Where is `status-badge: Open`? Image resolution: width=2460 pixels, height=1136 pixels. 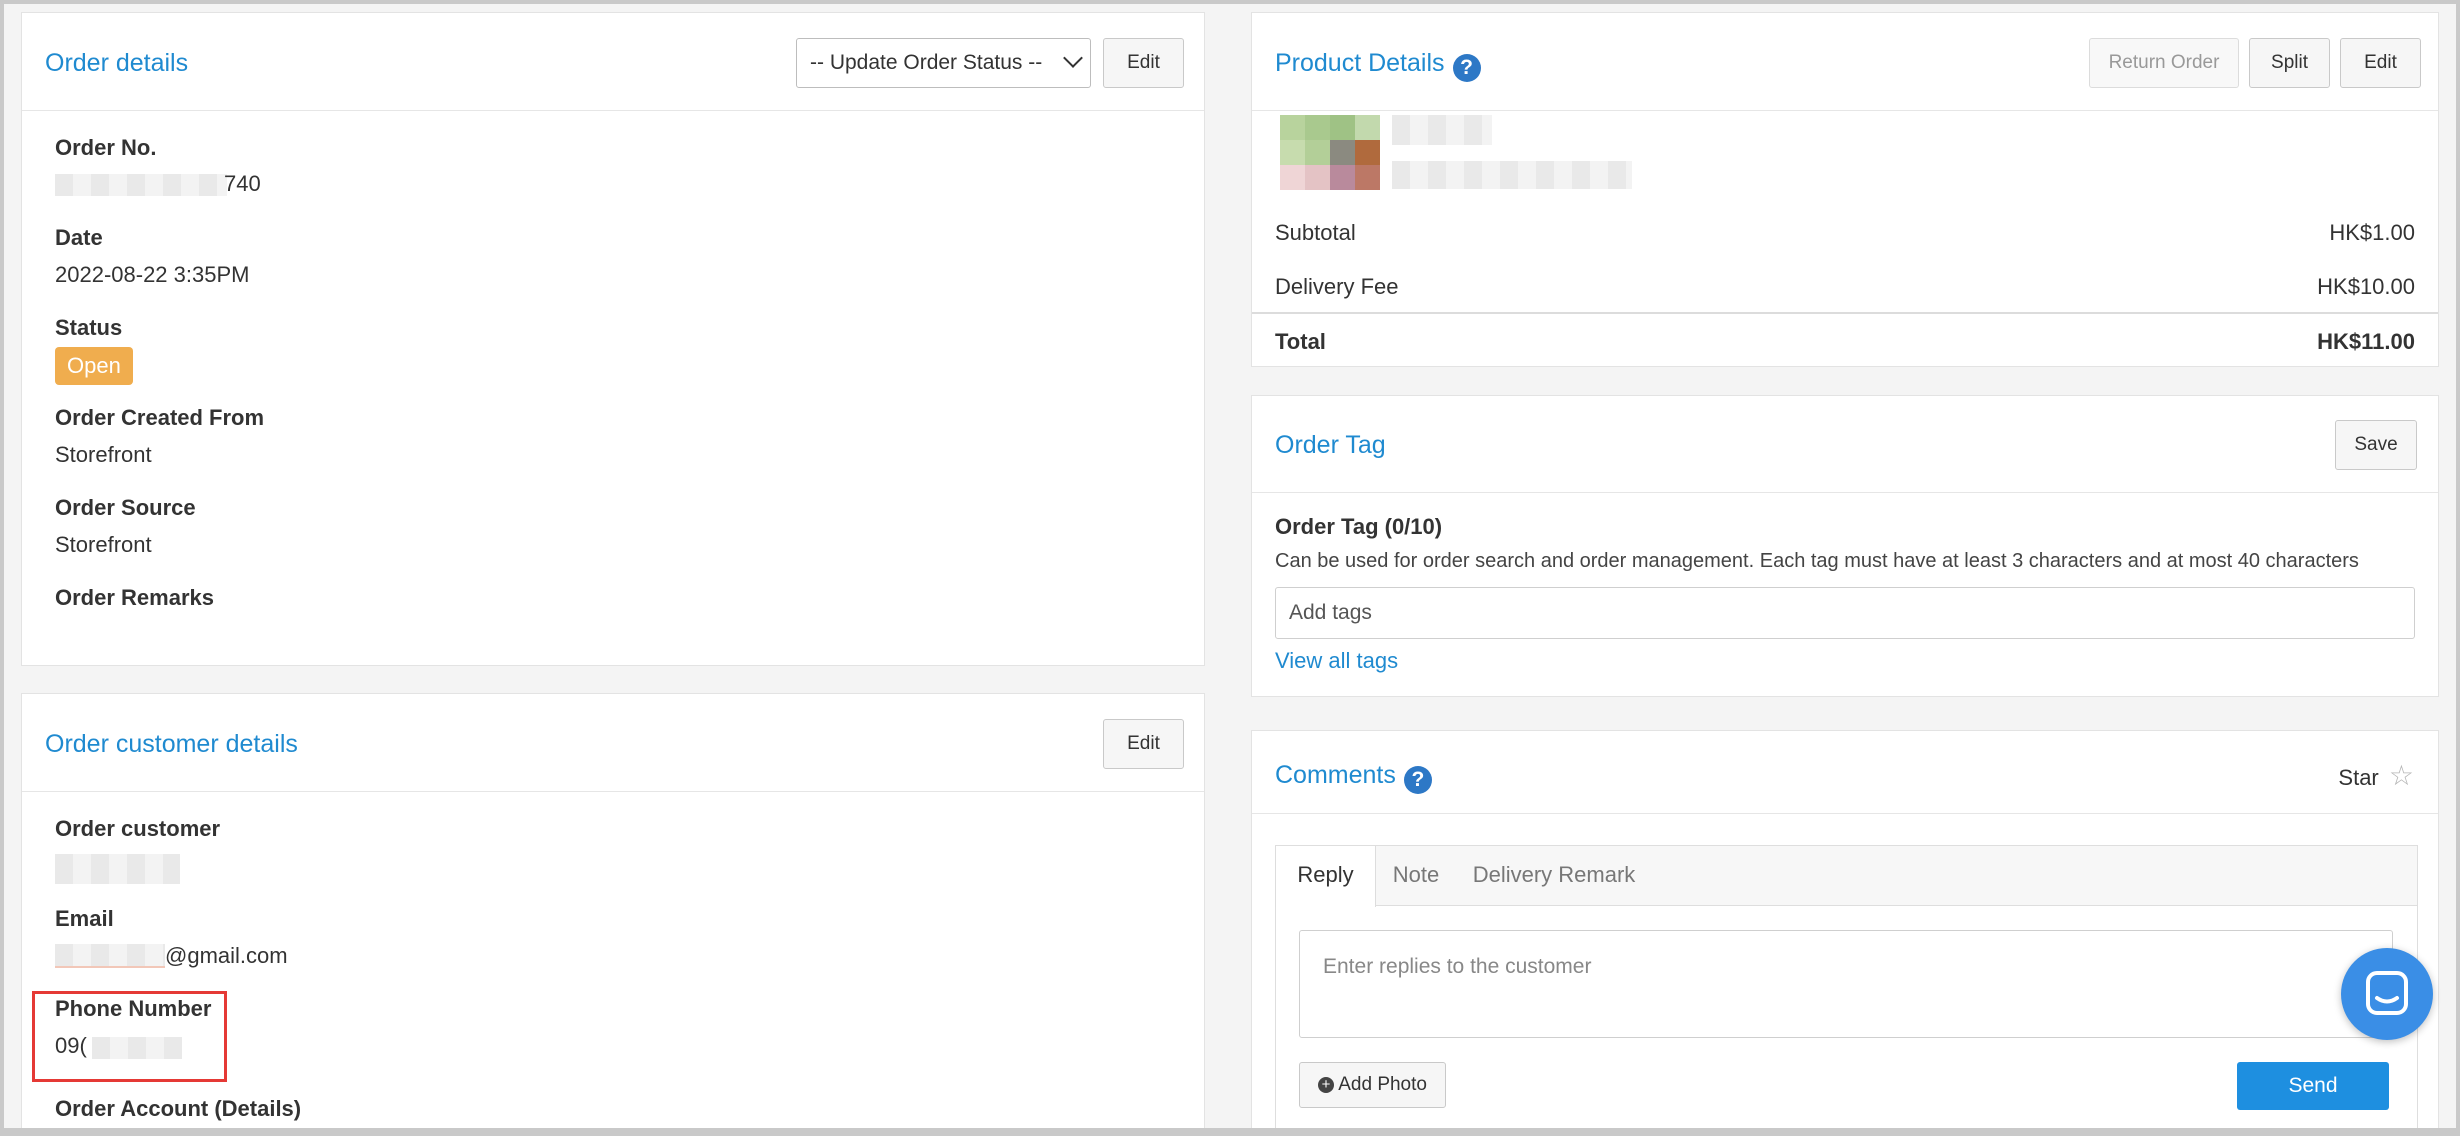 status-badge: Open is located at coordinates (94, 366).